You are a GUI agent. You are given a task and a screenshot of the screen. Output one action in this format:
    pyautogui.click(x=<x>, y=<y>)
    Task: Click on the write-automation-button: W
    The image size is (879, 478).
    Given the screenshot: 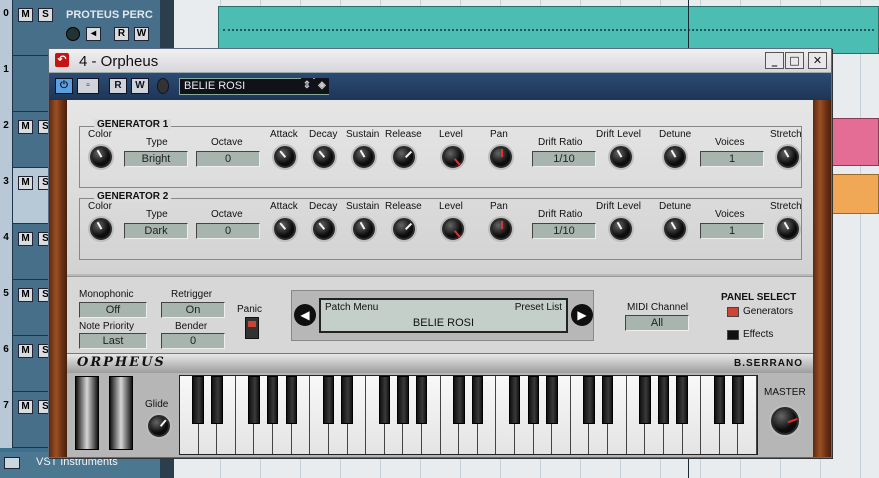 What is the action you would take?
    pyautogui.click(x=140, y=86)
    